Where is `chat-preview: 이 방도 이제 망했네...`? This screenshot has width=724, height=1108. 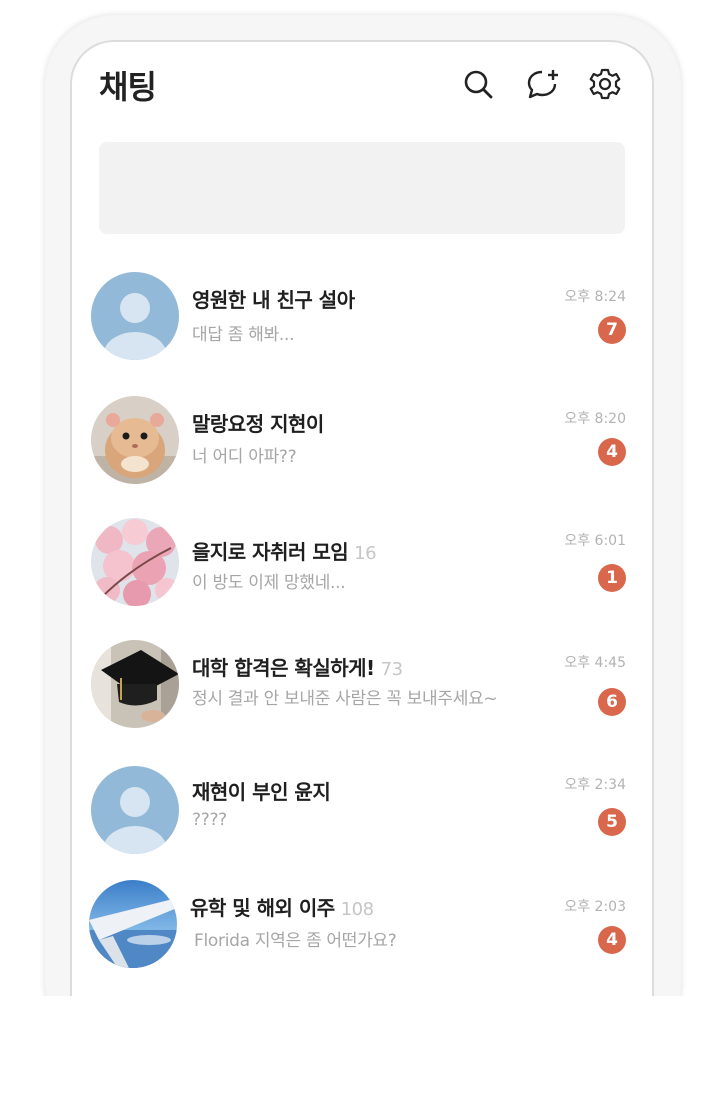 chat-preview: 이 방도 이제 망했네... is located at coordinates (269, 583).